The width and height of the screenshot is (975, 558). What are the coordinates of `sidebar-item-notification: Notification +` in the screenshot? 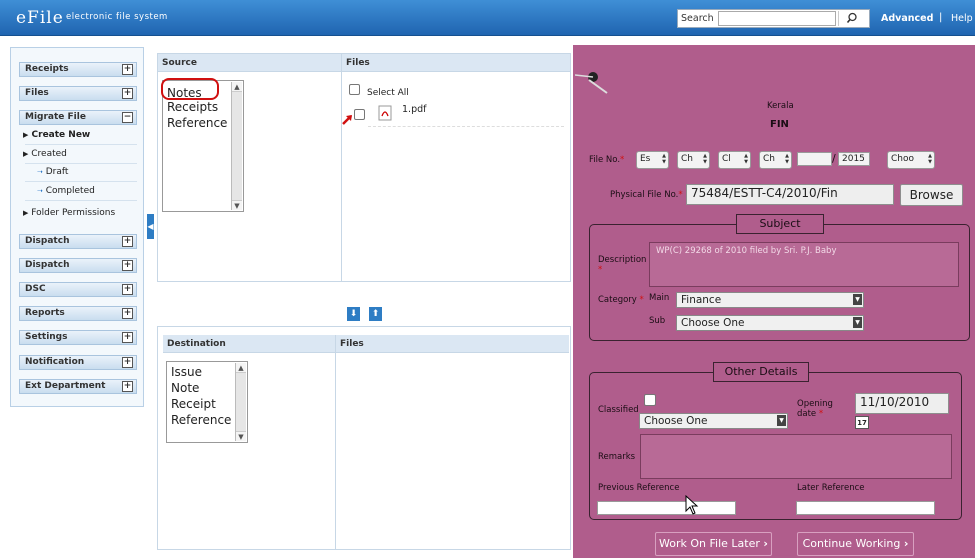 It's located at (78, 362).